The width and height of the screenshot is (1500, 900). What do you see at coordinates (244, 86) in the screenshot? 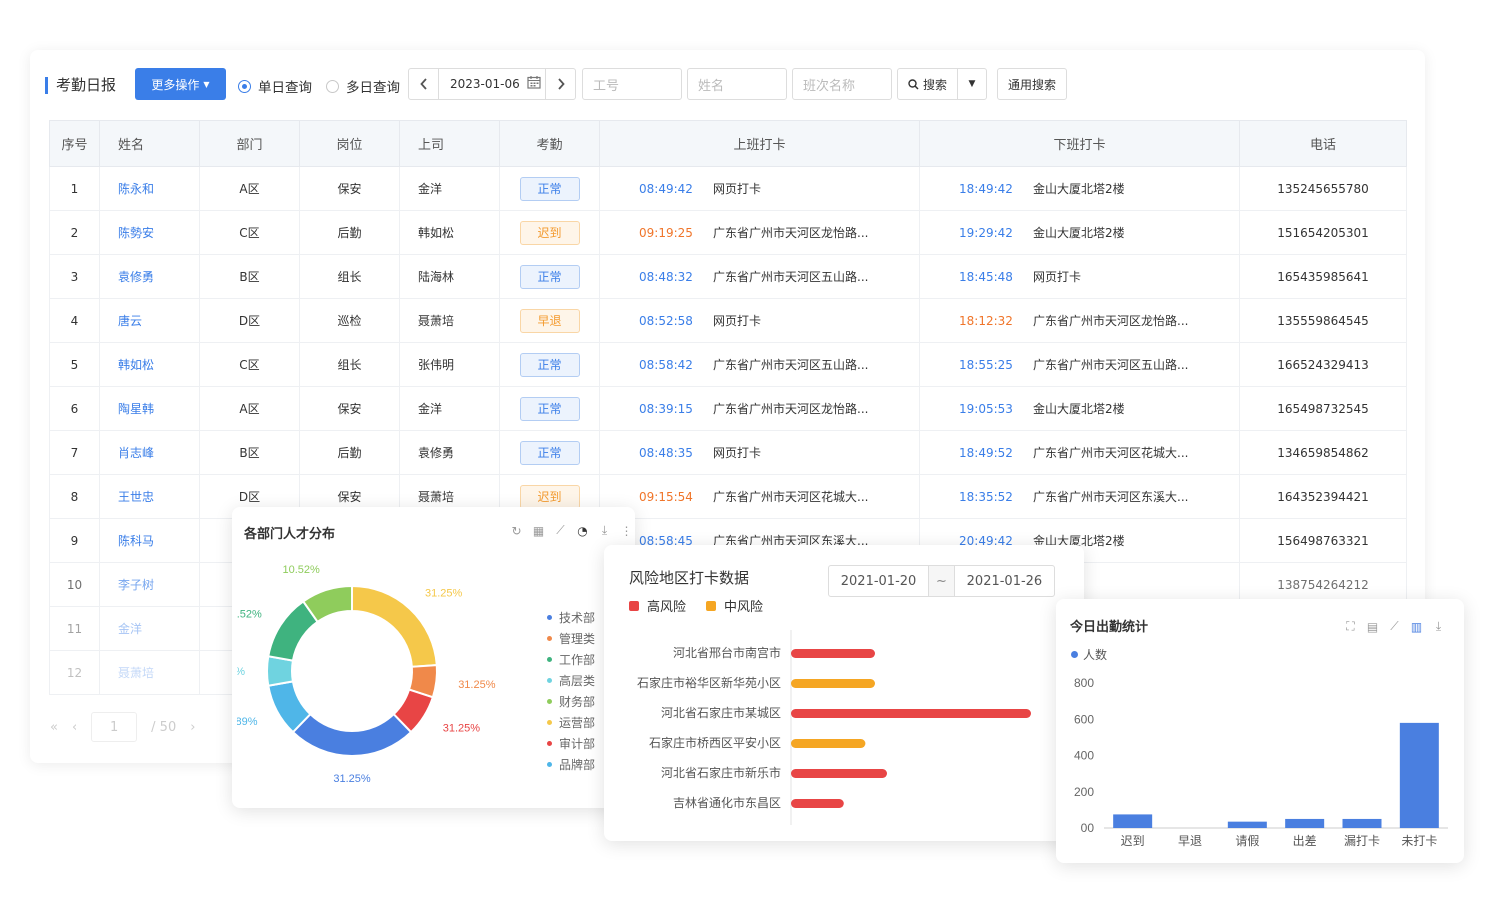
I see `radio-checked-icon` at bounding box center [244, 86].